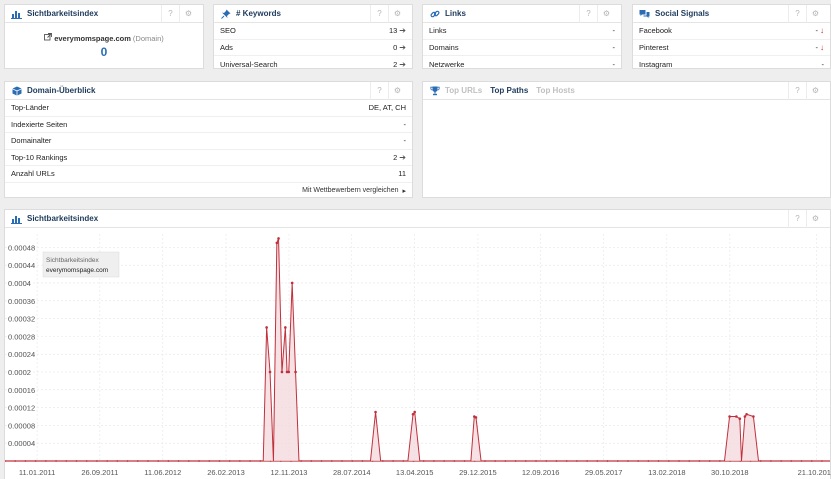  I want to click on domain-link: everymomspage.com, so click(92, 38).